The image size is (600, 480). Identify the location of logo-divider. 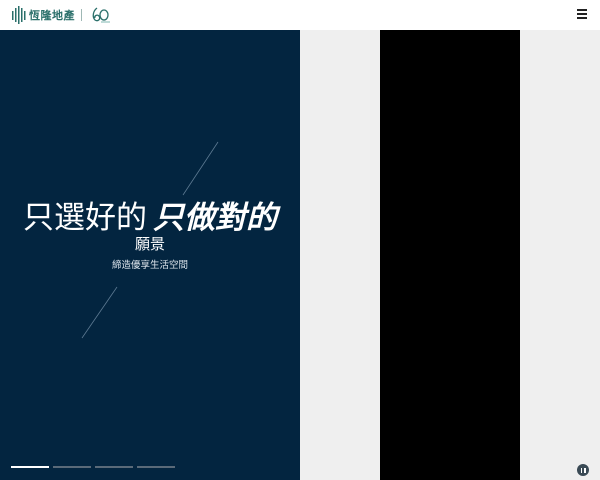
(81, 15).